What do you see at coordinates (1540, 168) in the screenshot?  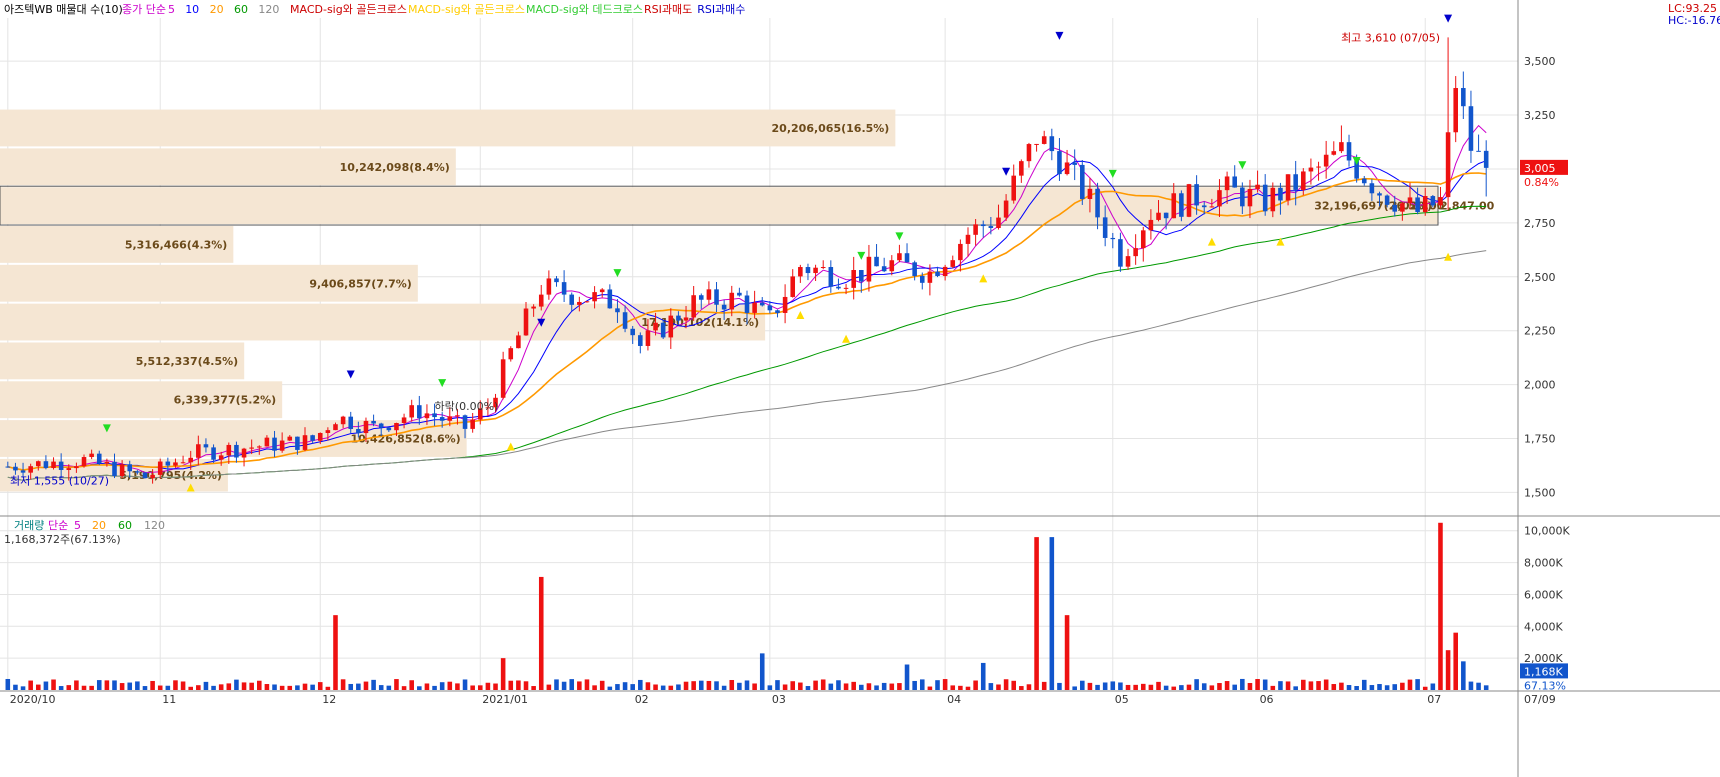 I see `last-price-label: 3,005` at bounding box center [1540, 168].